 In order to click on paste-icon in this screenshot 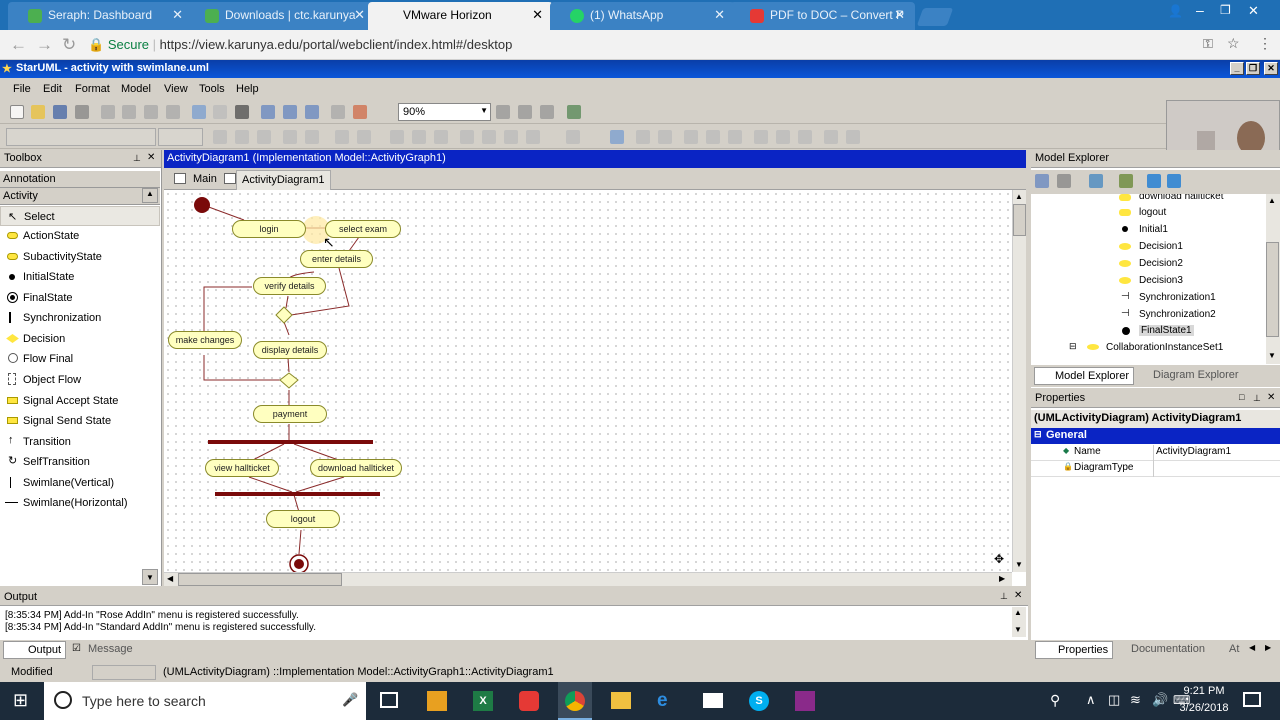, I will do `click(151, 112)`.